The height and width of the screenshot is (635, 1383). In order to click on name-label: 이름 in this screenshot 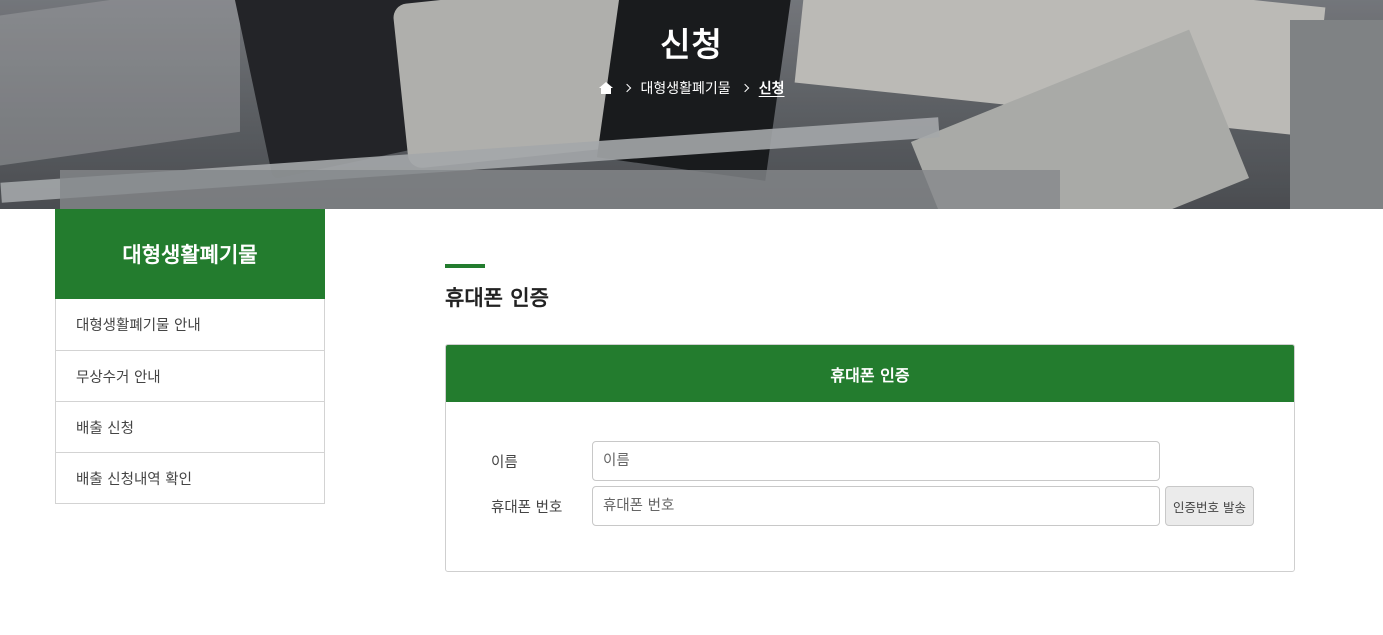, I will do `click(504, 462)`.